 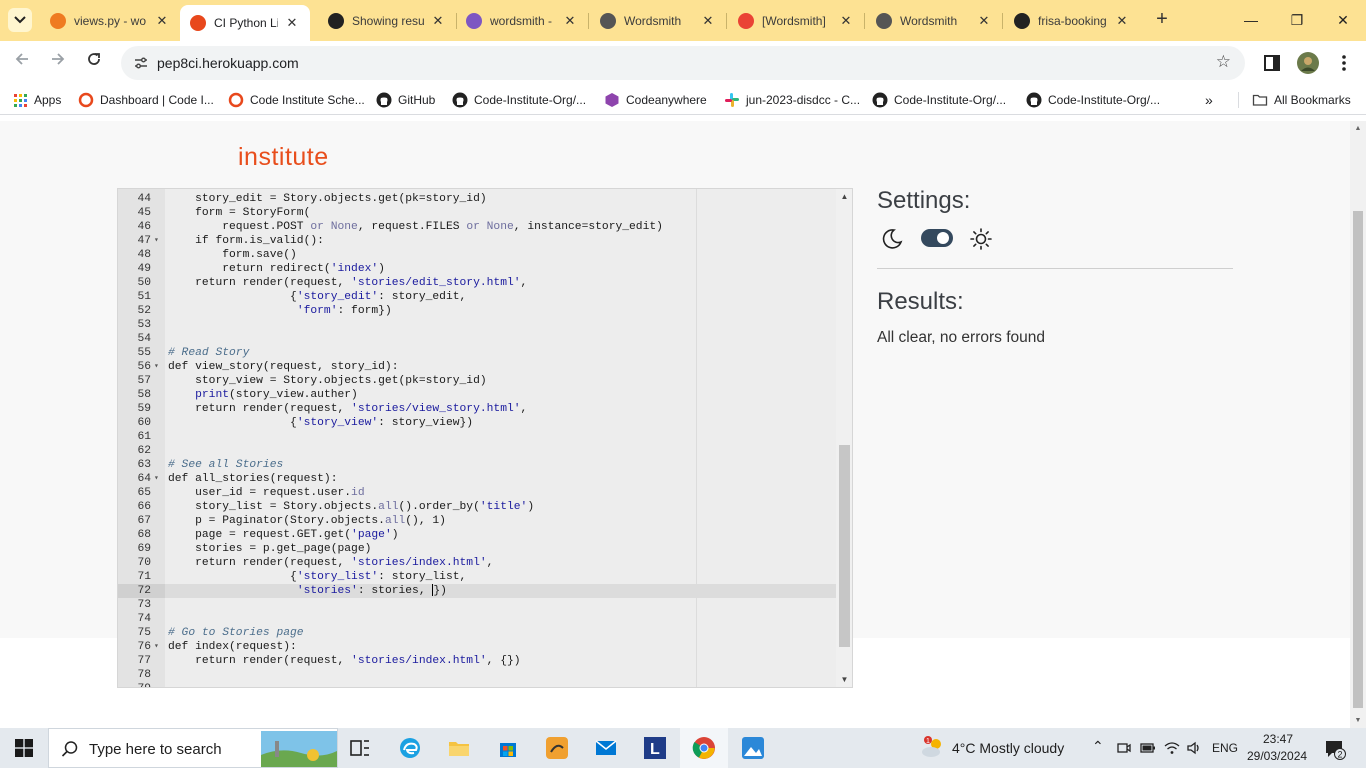 I want to click on close-window-button: ✕, so click(x=1343, y=20).